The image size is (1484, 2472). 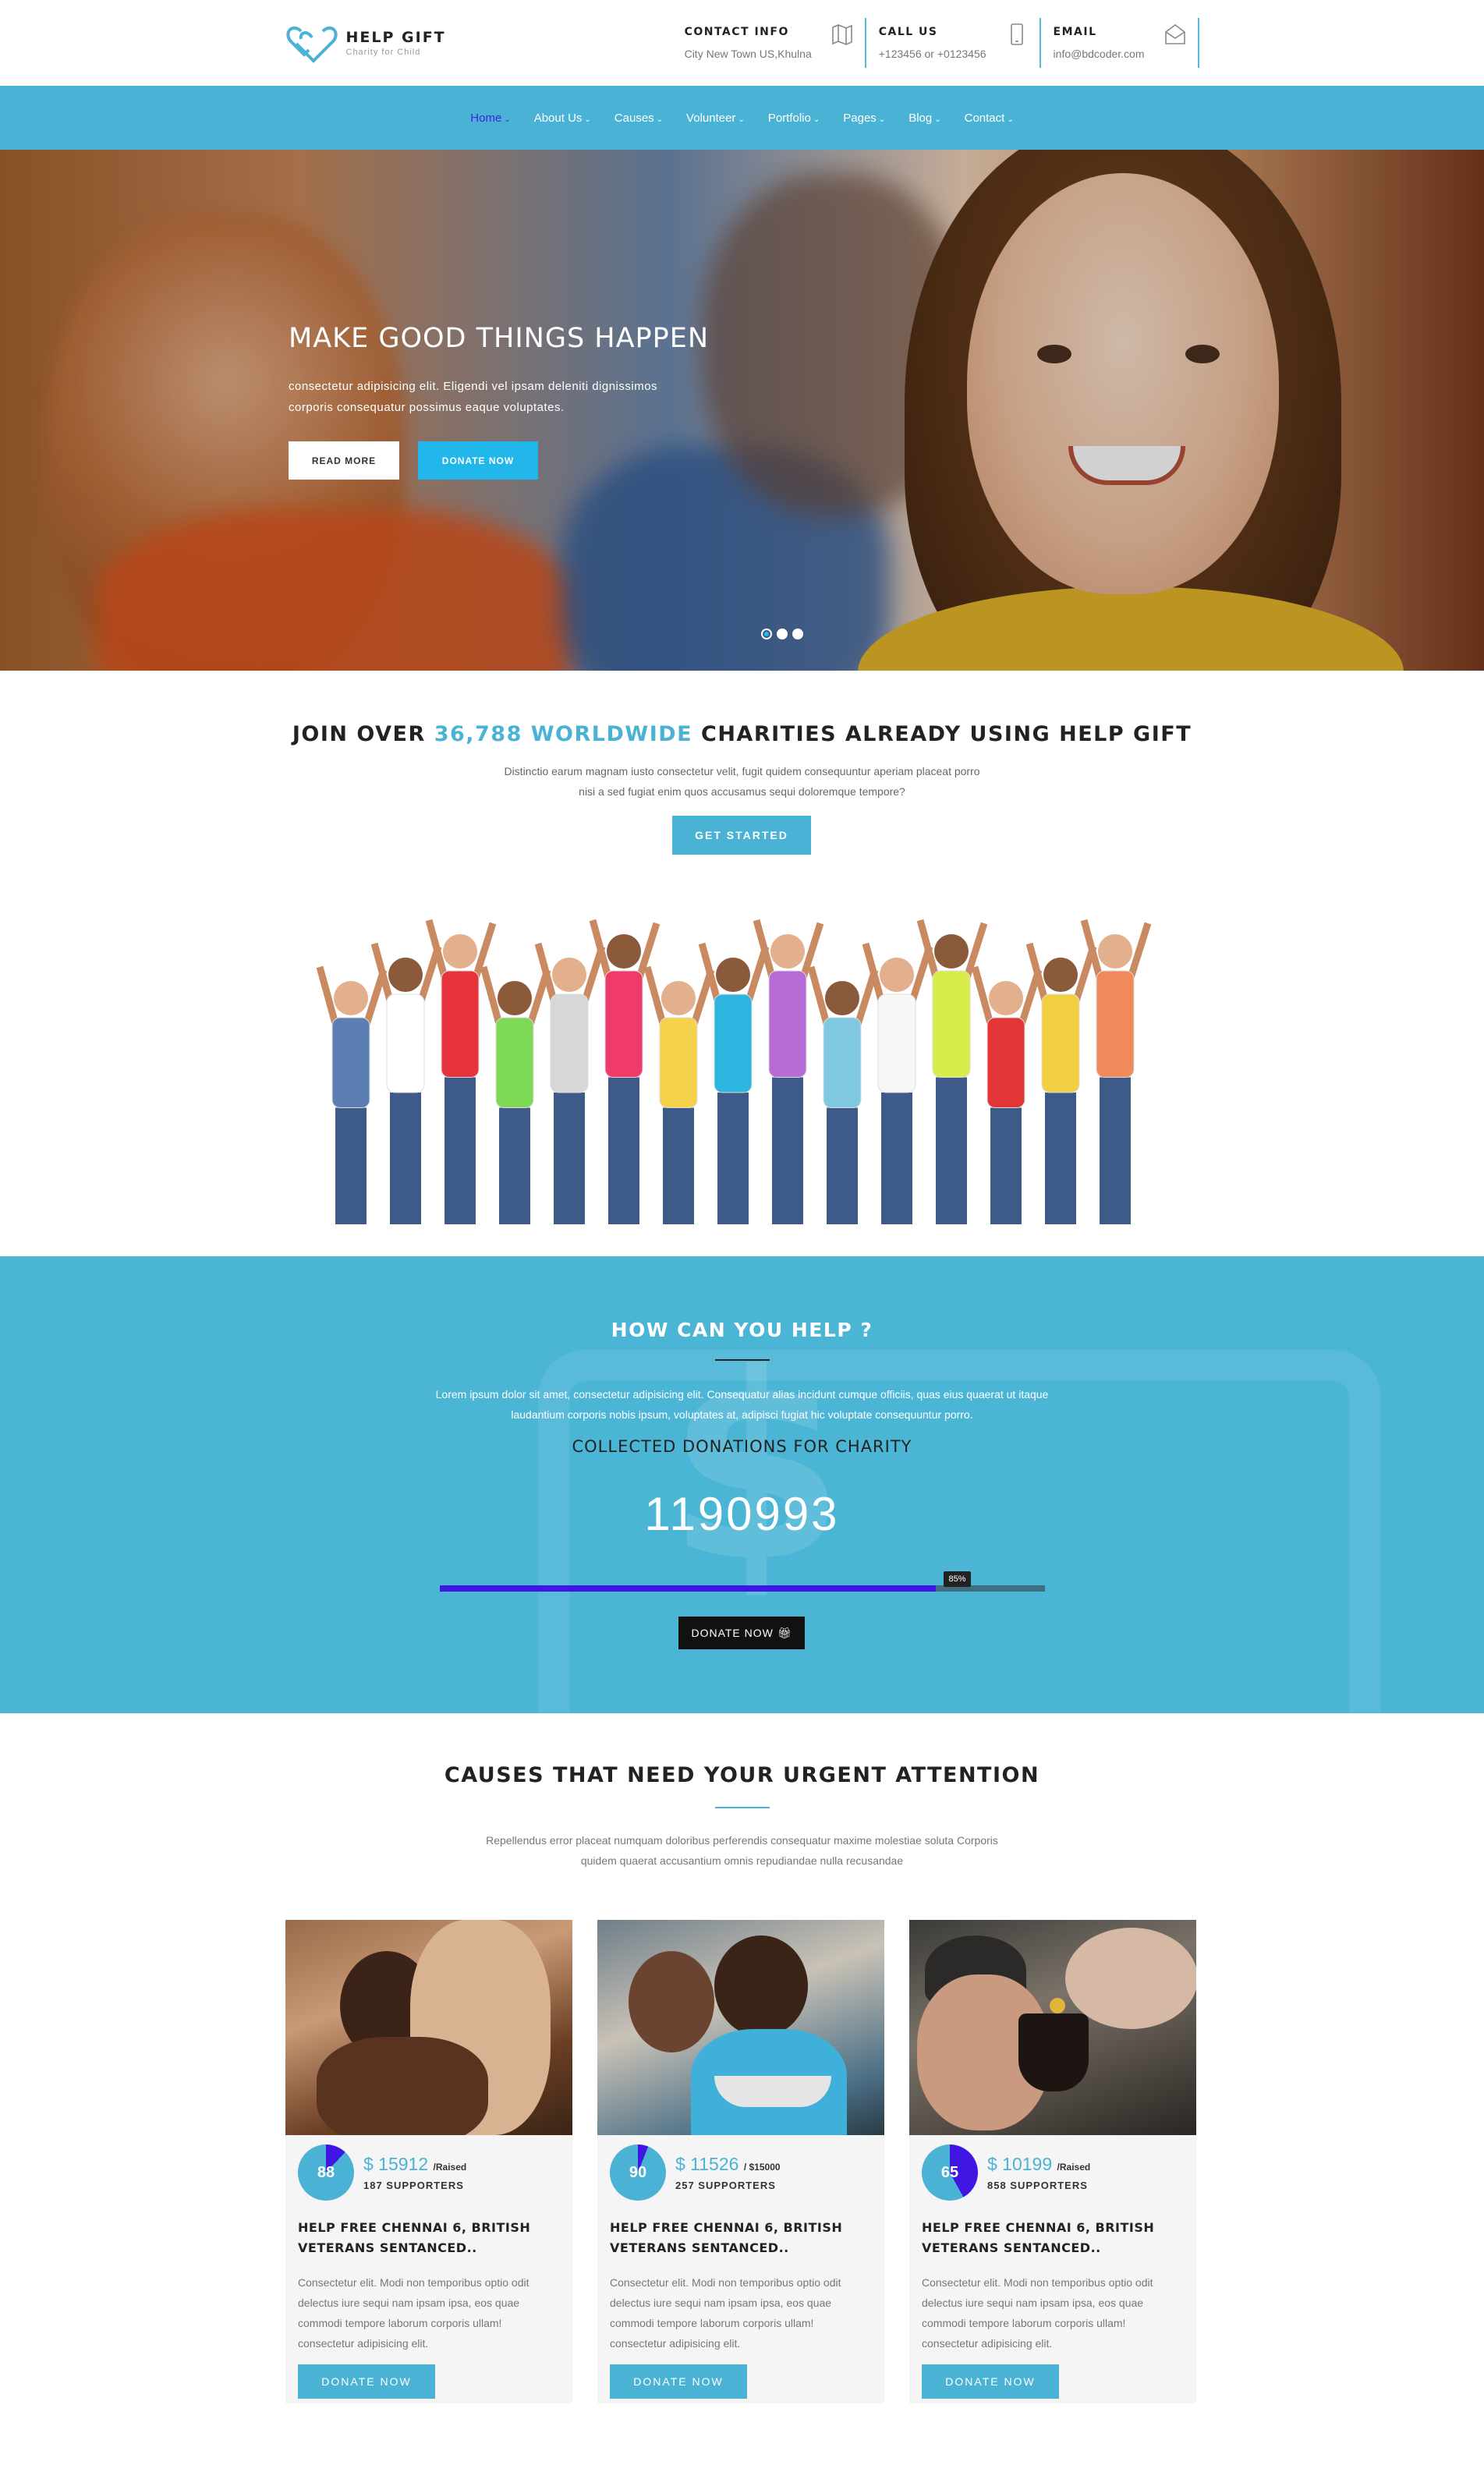 I want to click on raised-amount: $ 15912 /Raised, so click(x=414, y=2164).